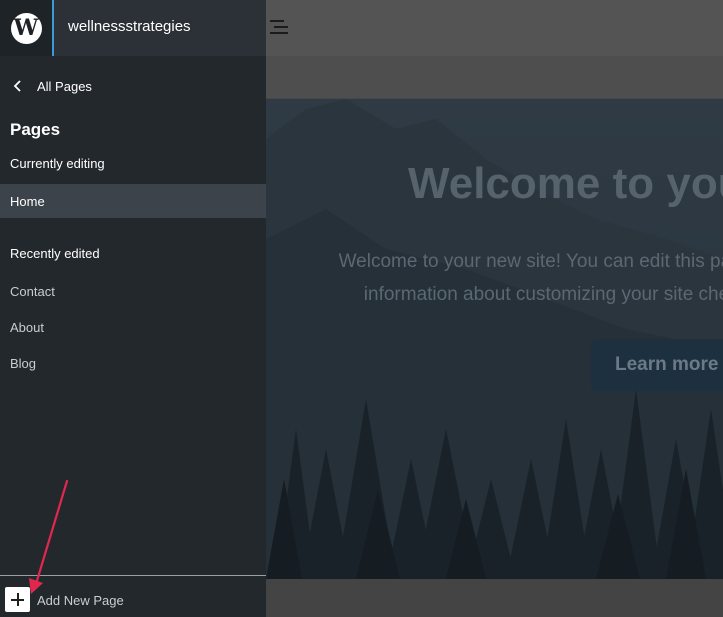  I want to click on site-header: W wellnessstrategies, so click(133, 28).